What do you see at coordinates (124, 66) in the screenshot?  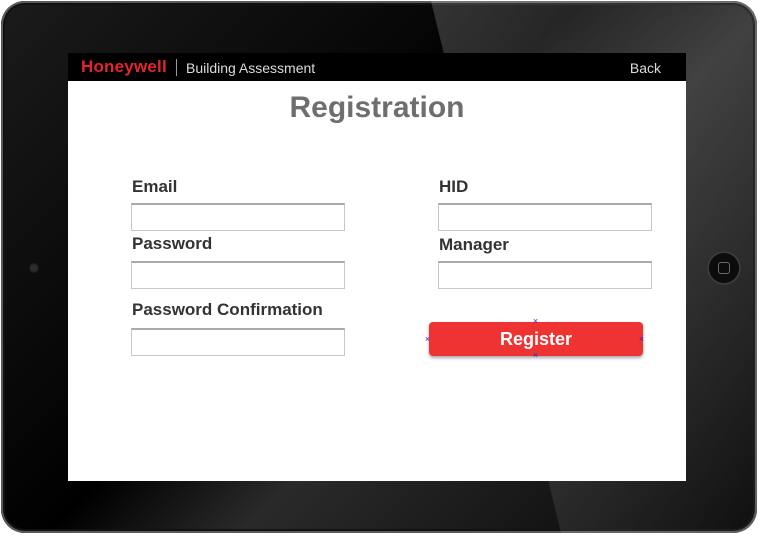 I see `brand-logo: Honeywell` at bounding box center [124, 66].